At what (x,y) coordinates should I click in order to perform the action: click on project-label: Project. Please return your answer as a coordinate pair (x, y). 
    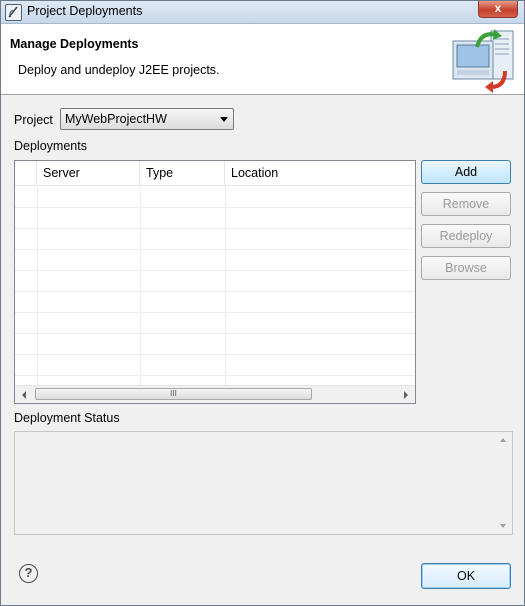
    Looking at the image, I should click on (33, 120).